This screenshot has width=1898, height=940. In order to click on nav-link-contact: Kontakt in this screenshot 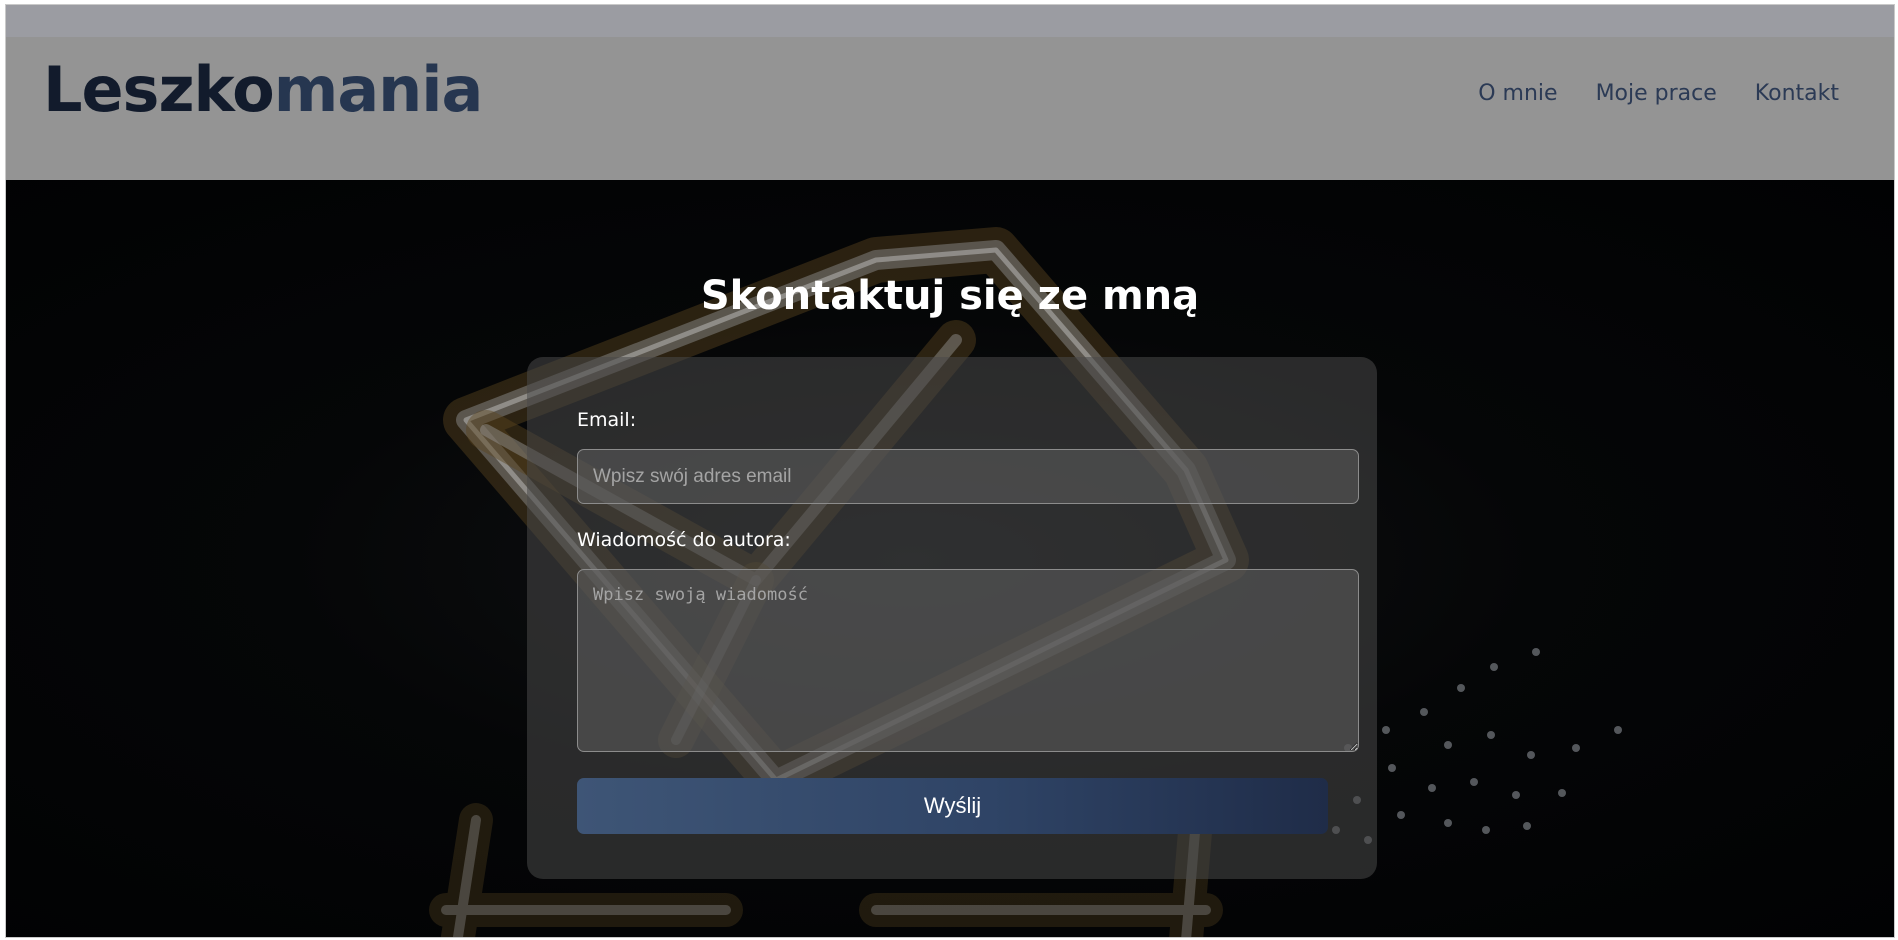, I will do `click(1797, 93)`.